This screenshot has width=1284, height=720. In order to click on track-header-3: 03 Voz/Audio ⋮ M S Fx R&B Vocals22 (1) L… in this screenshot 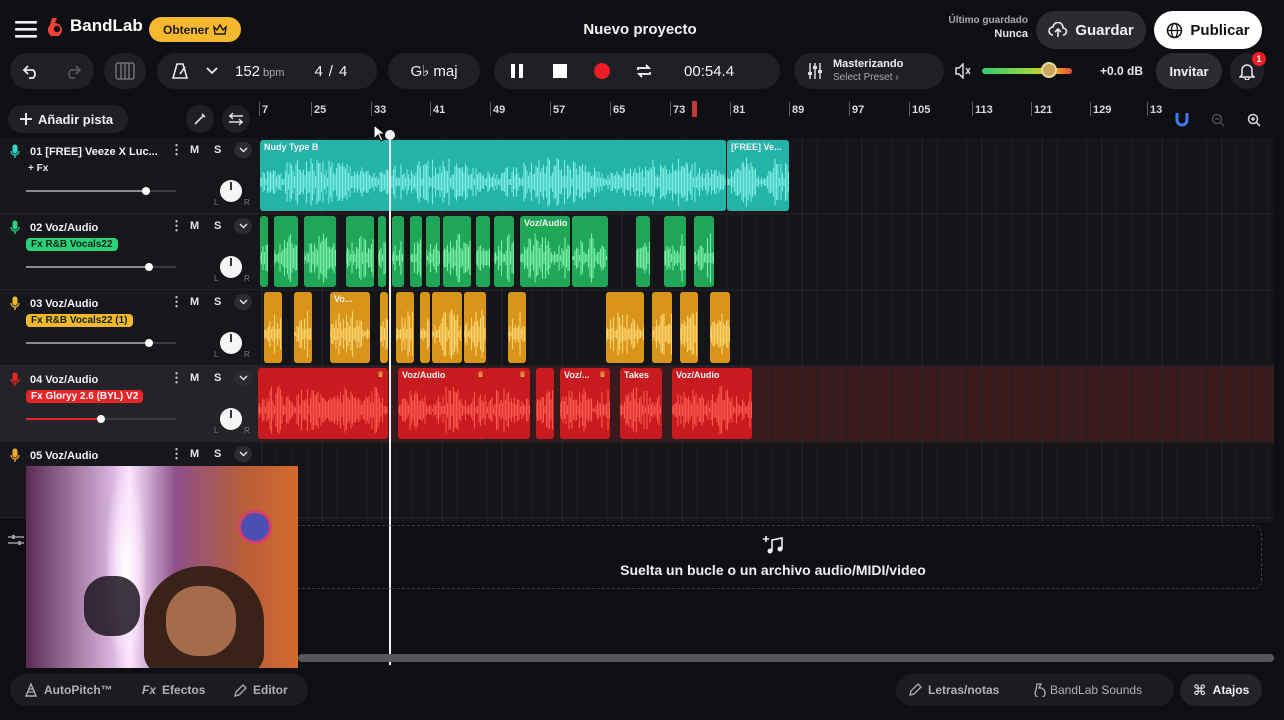, I will do `click(129, 328)`.